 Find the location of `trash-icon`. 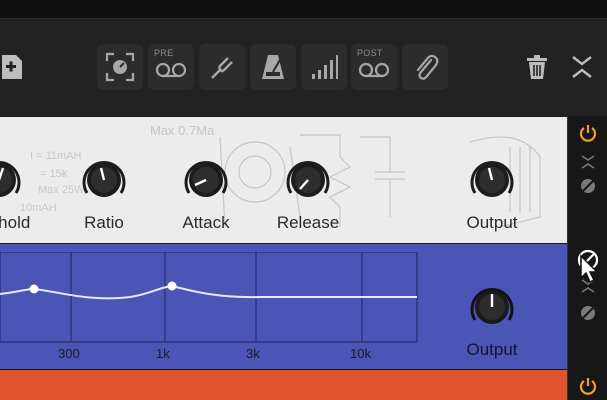

trash-icon is located at coordinates (537, 67).